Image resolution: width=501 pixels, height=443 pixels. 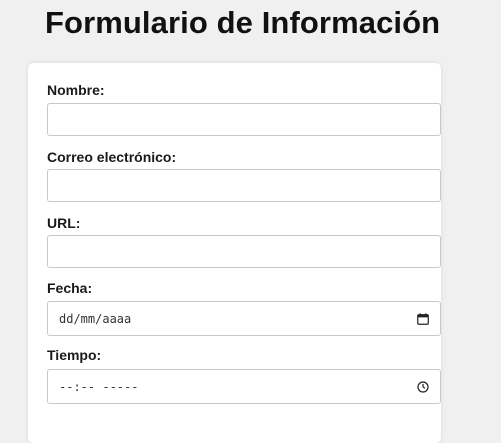 What do you see at coordinates (64, 223) in the screenshot?
I see `url-label: URL:` at bounding box center [64, 223].